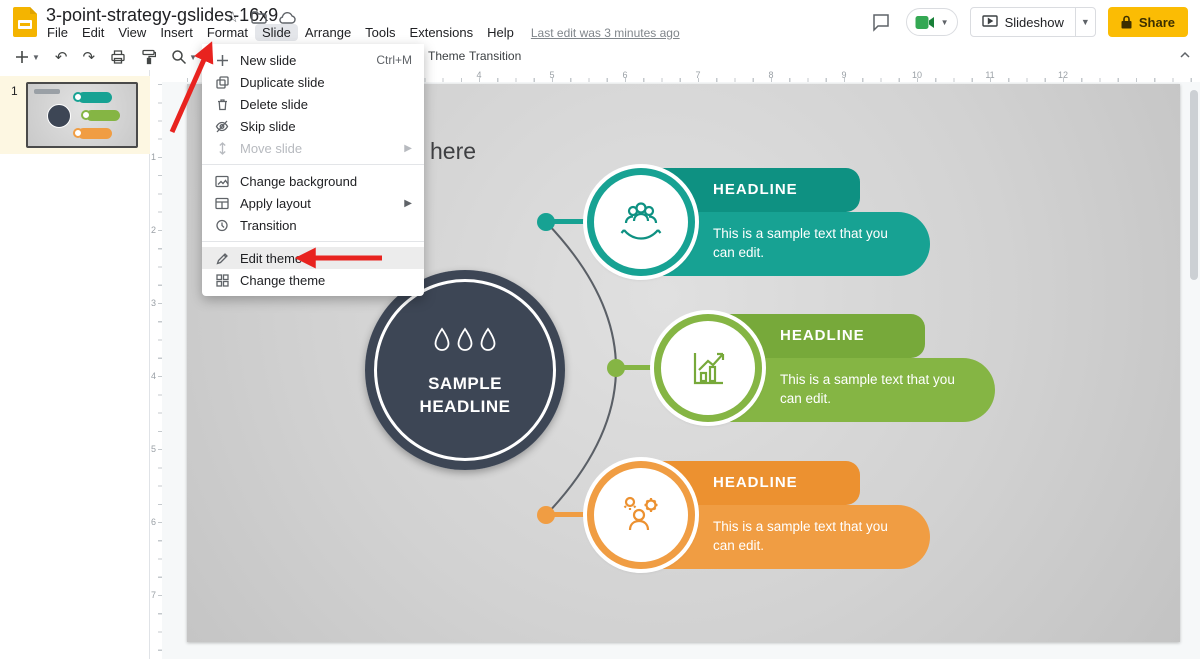 This screenshot has height=659, width=1200. What do you see at coordinates (916, 75) in the screenshot?
I see `ruler-number: 10` at bounding box center [916, 75].